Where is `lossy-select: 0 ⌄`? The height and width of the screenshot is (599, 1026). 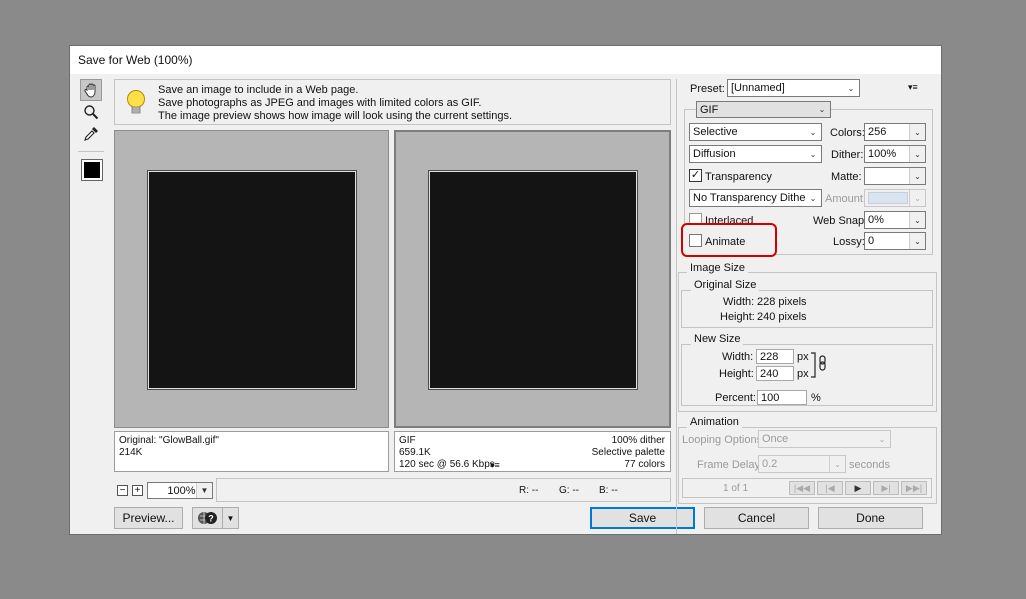 lossy-select: 0 ⌄ is located at coordinates (895, 241).